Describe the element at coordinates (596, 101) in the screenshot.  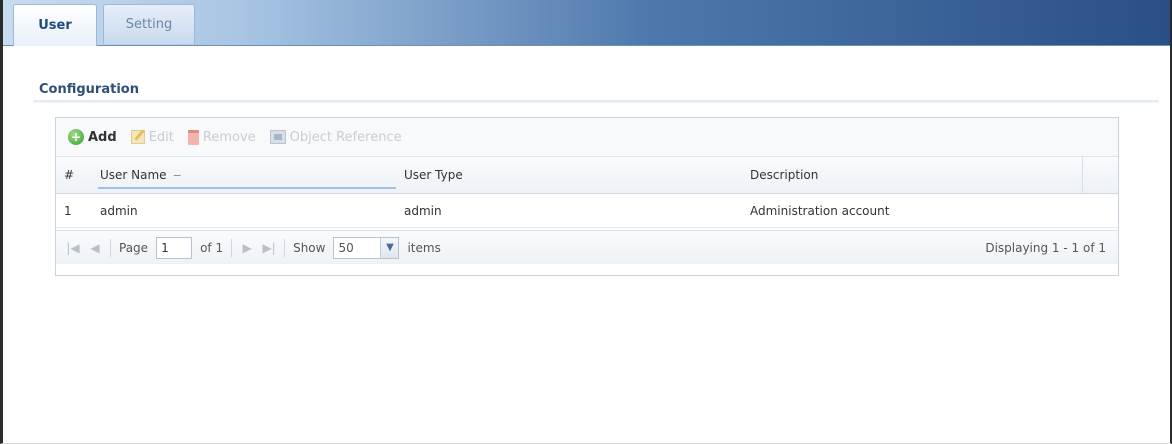
I see `section-divider` at that location.